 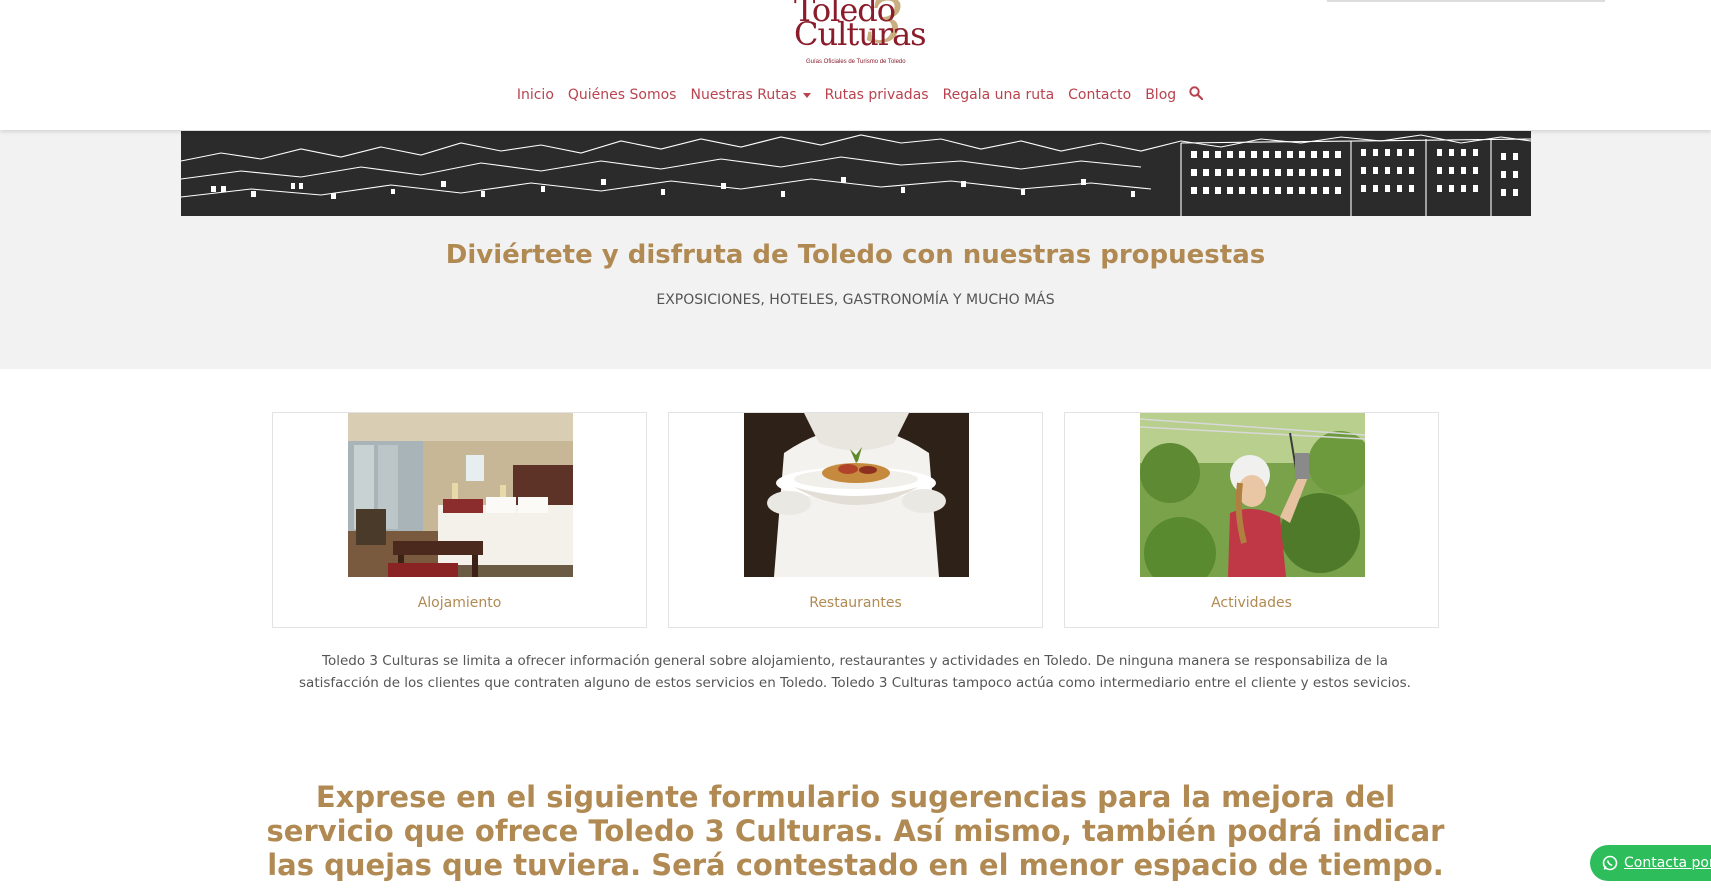 I want to click on logo-tagline: Guías Oficiales de Turismo de Toledo, so click(x=856, y=62).